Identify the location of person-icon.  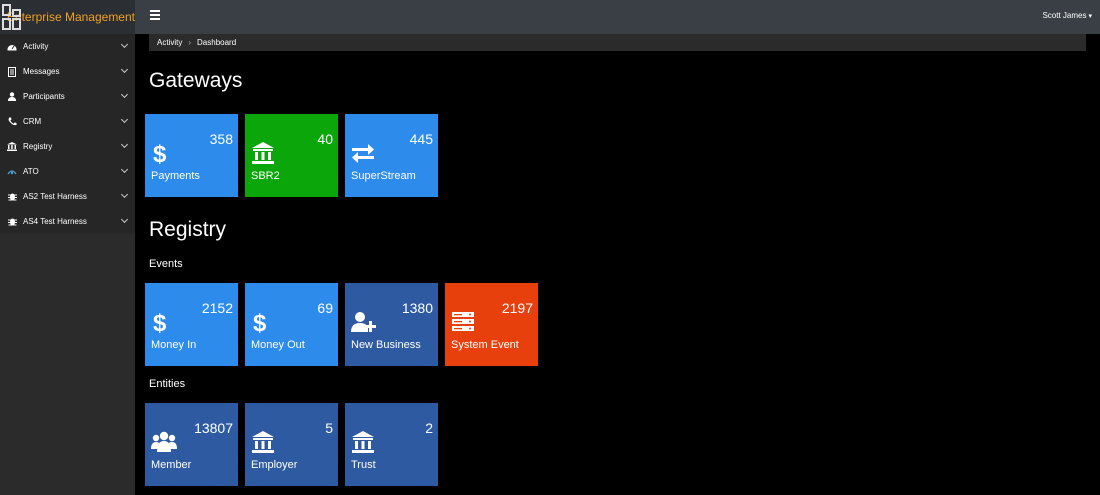
(12, 97).